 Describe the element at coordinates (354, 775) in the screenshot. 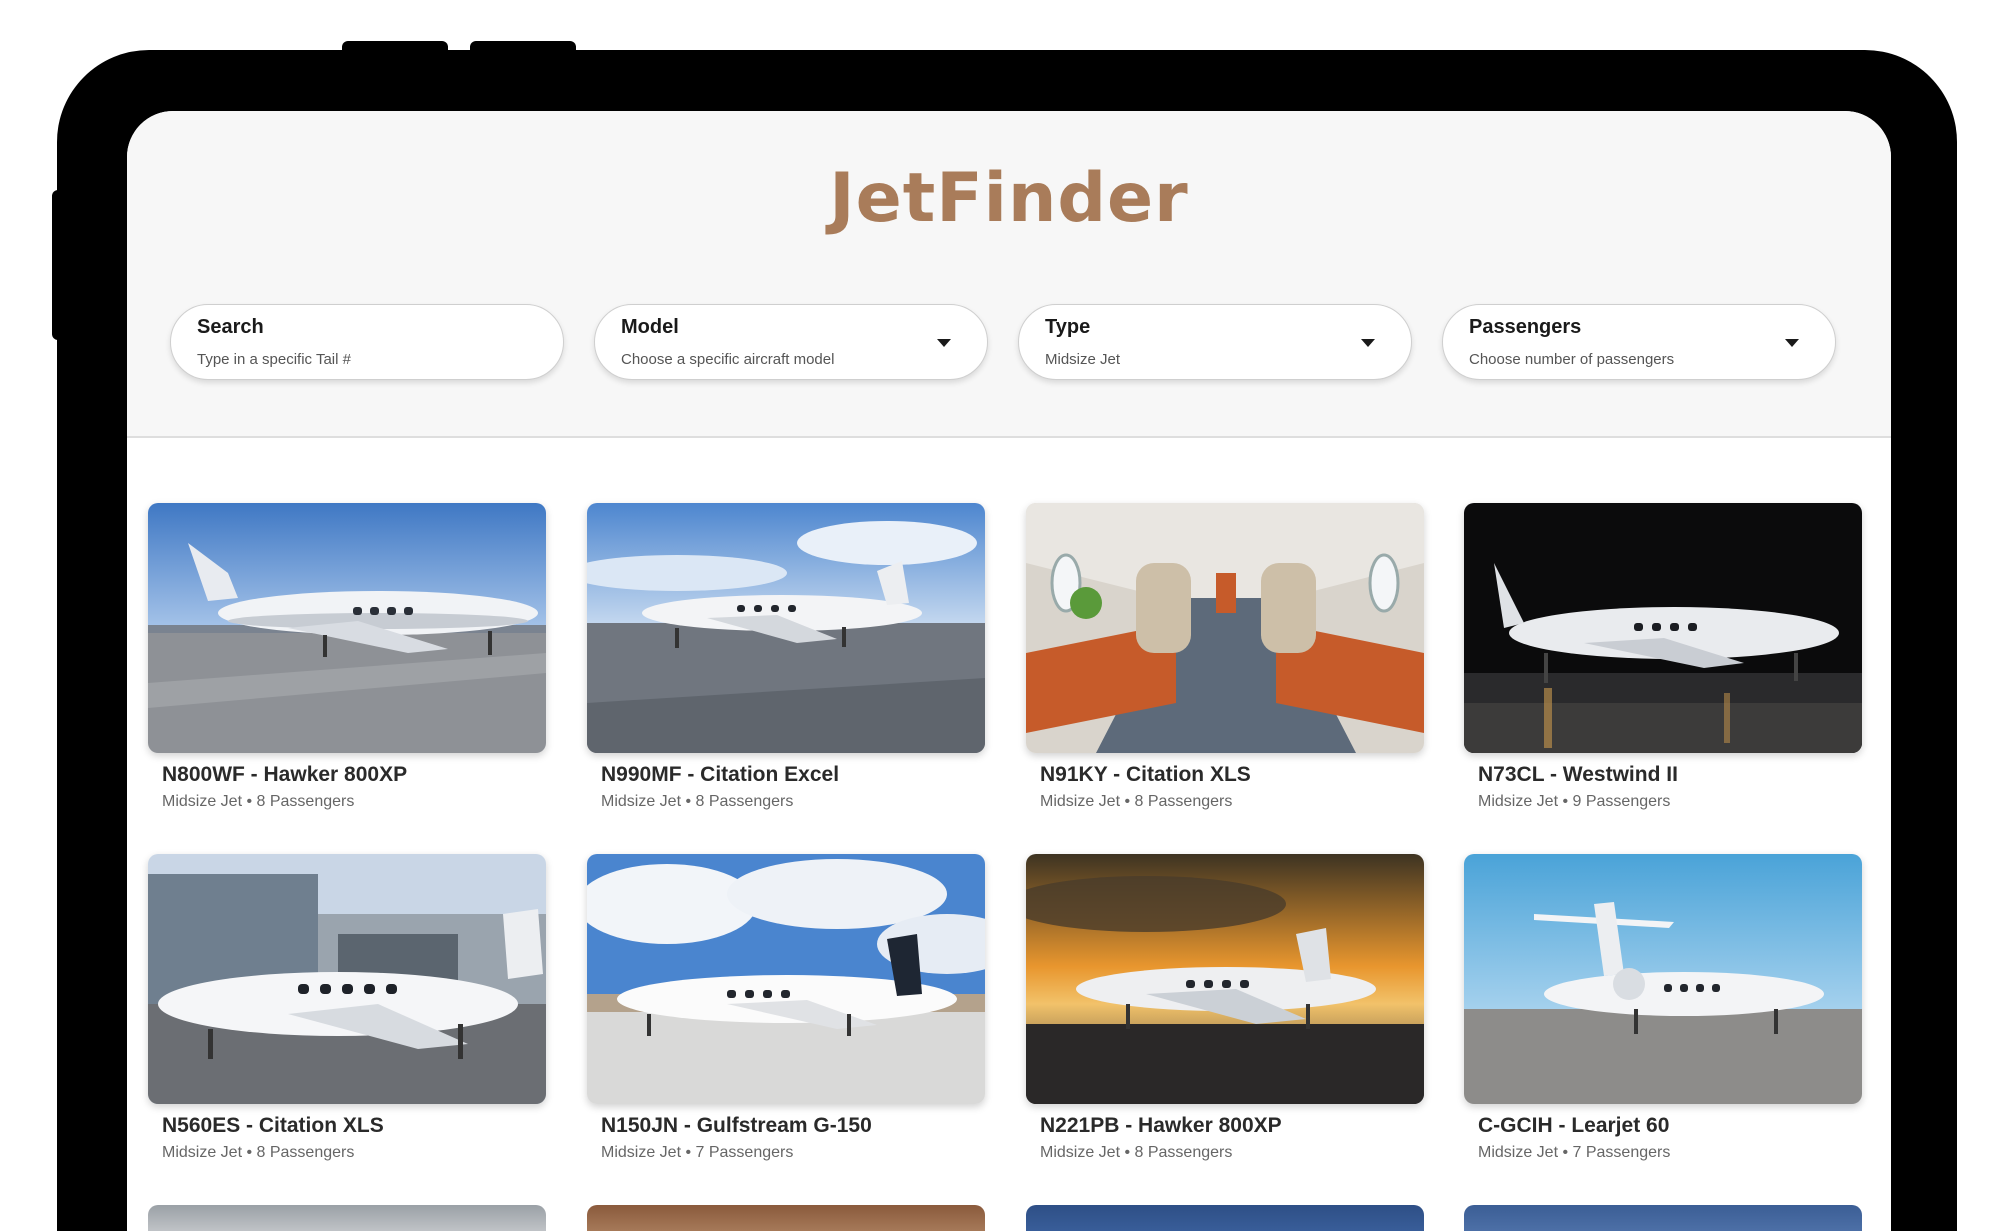

I see `jet-title: N800WF - Hawker 800XP` at that location.